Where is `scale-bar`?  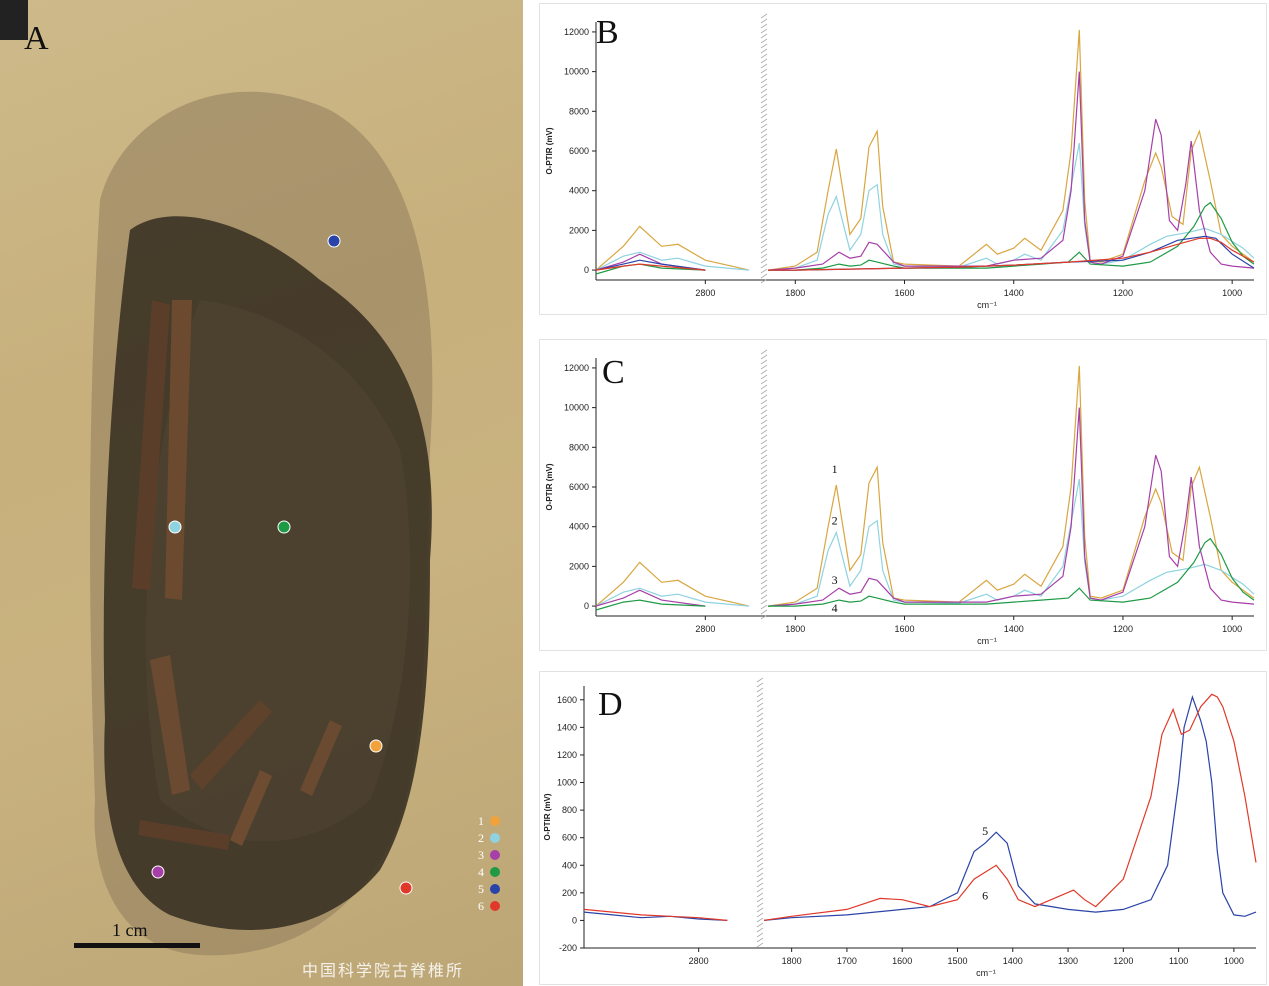
scale-bar is located at coordinates (137, 945).